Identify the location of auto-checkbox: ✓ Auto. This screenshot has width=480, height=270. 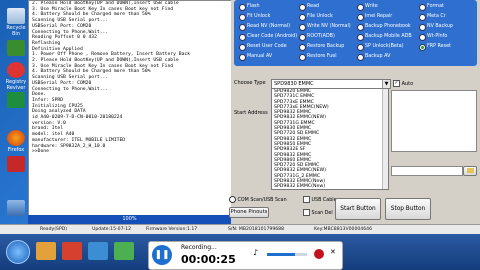
(403, 83).